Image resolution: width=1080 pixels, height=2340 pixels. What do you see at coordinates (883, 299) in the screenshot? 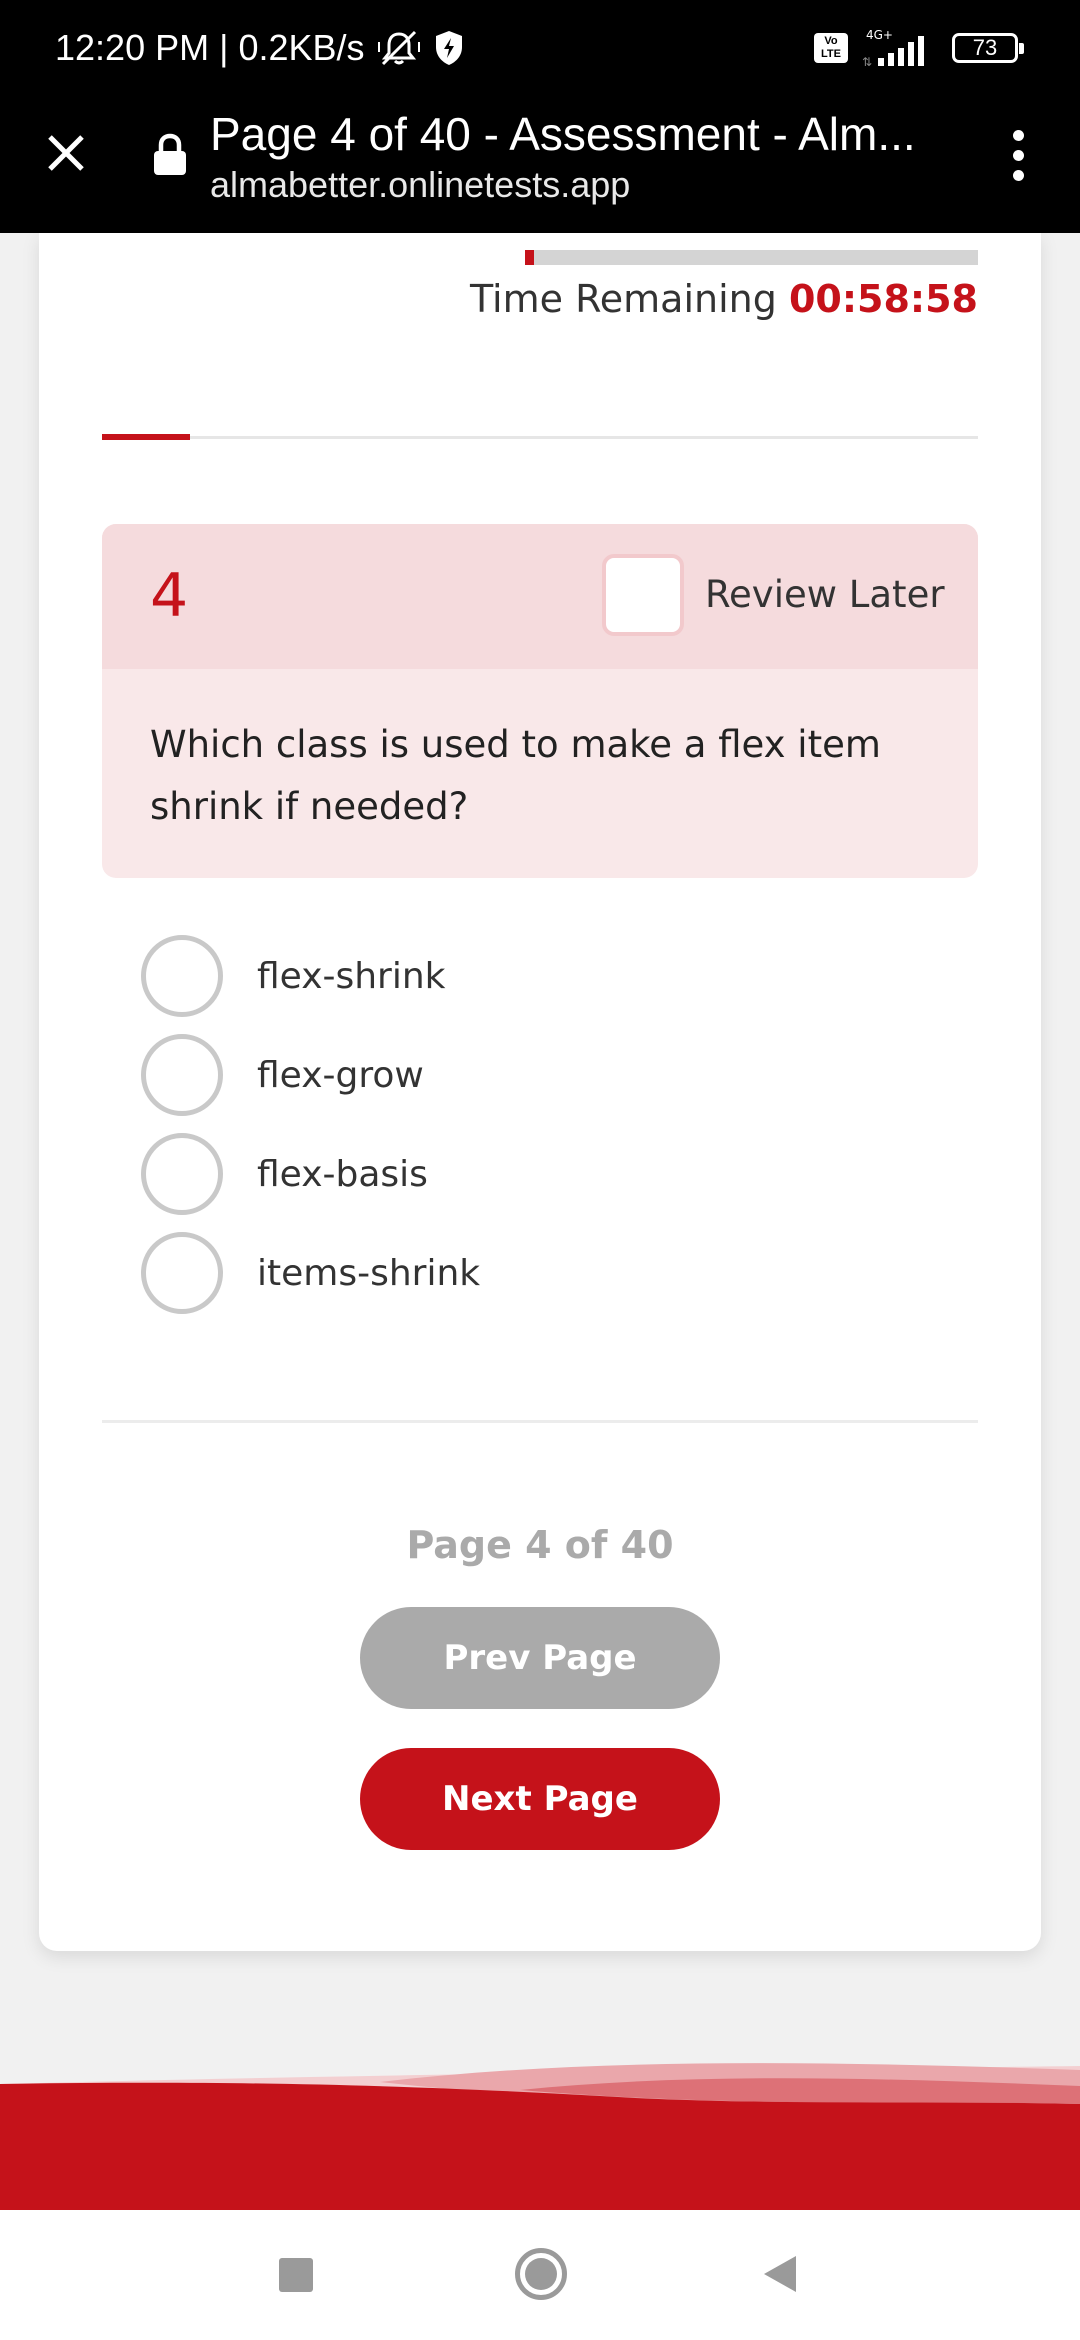
I see `time-remaining-value: 00:58:58` at bounding box center [883, 299].